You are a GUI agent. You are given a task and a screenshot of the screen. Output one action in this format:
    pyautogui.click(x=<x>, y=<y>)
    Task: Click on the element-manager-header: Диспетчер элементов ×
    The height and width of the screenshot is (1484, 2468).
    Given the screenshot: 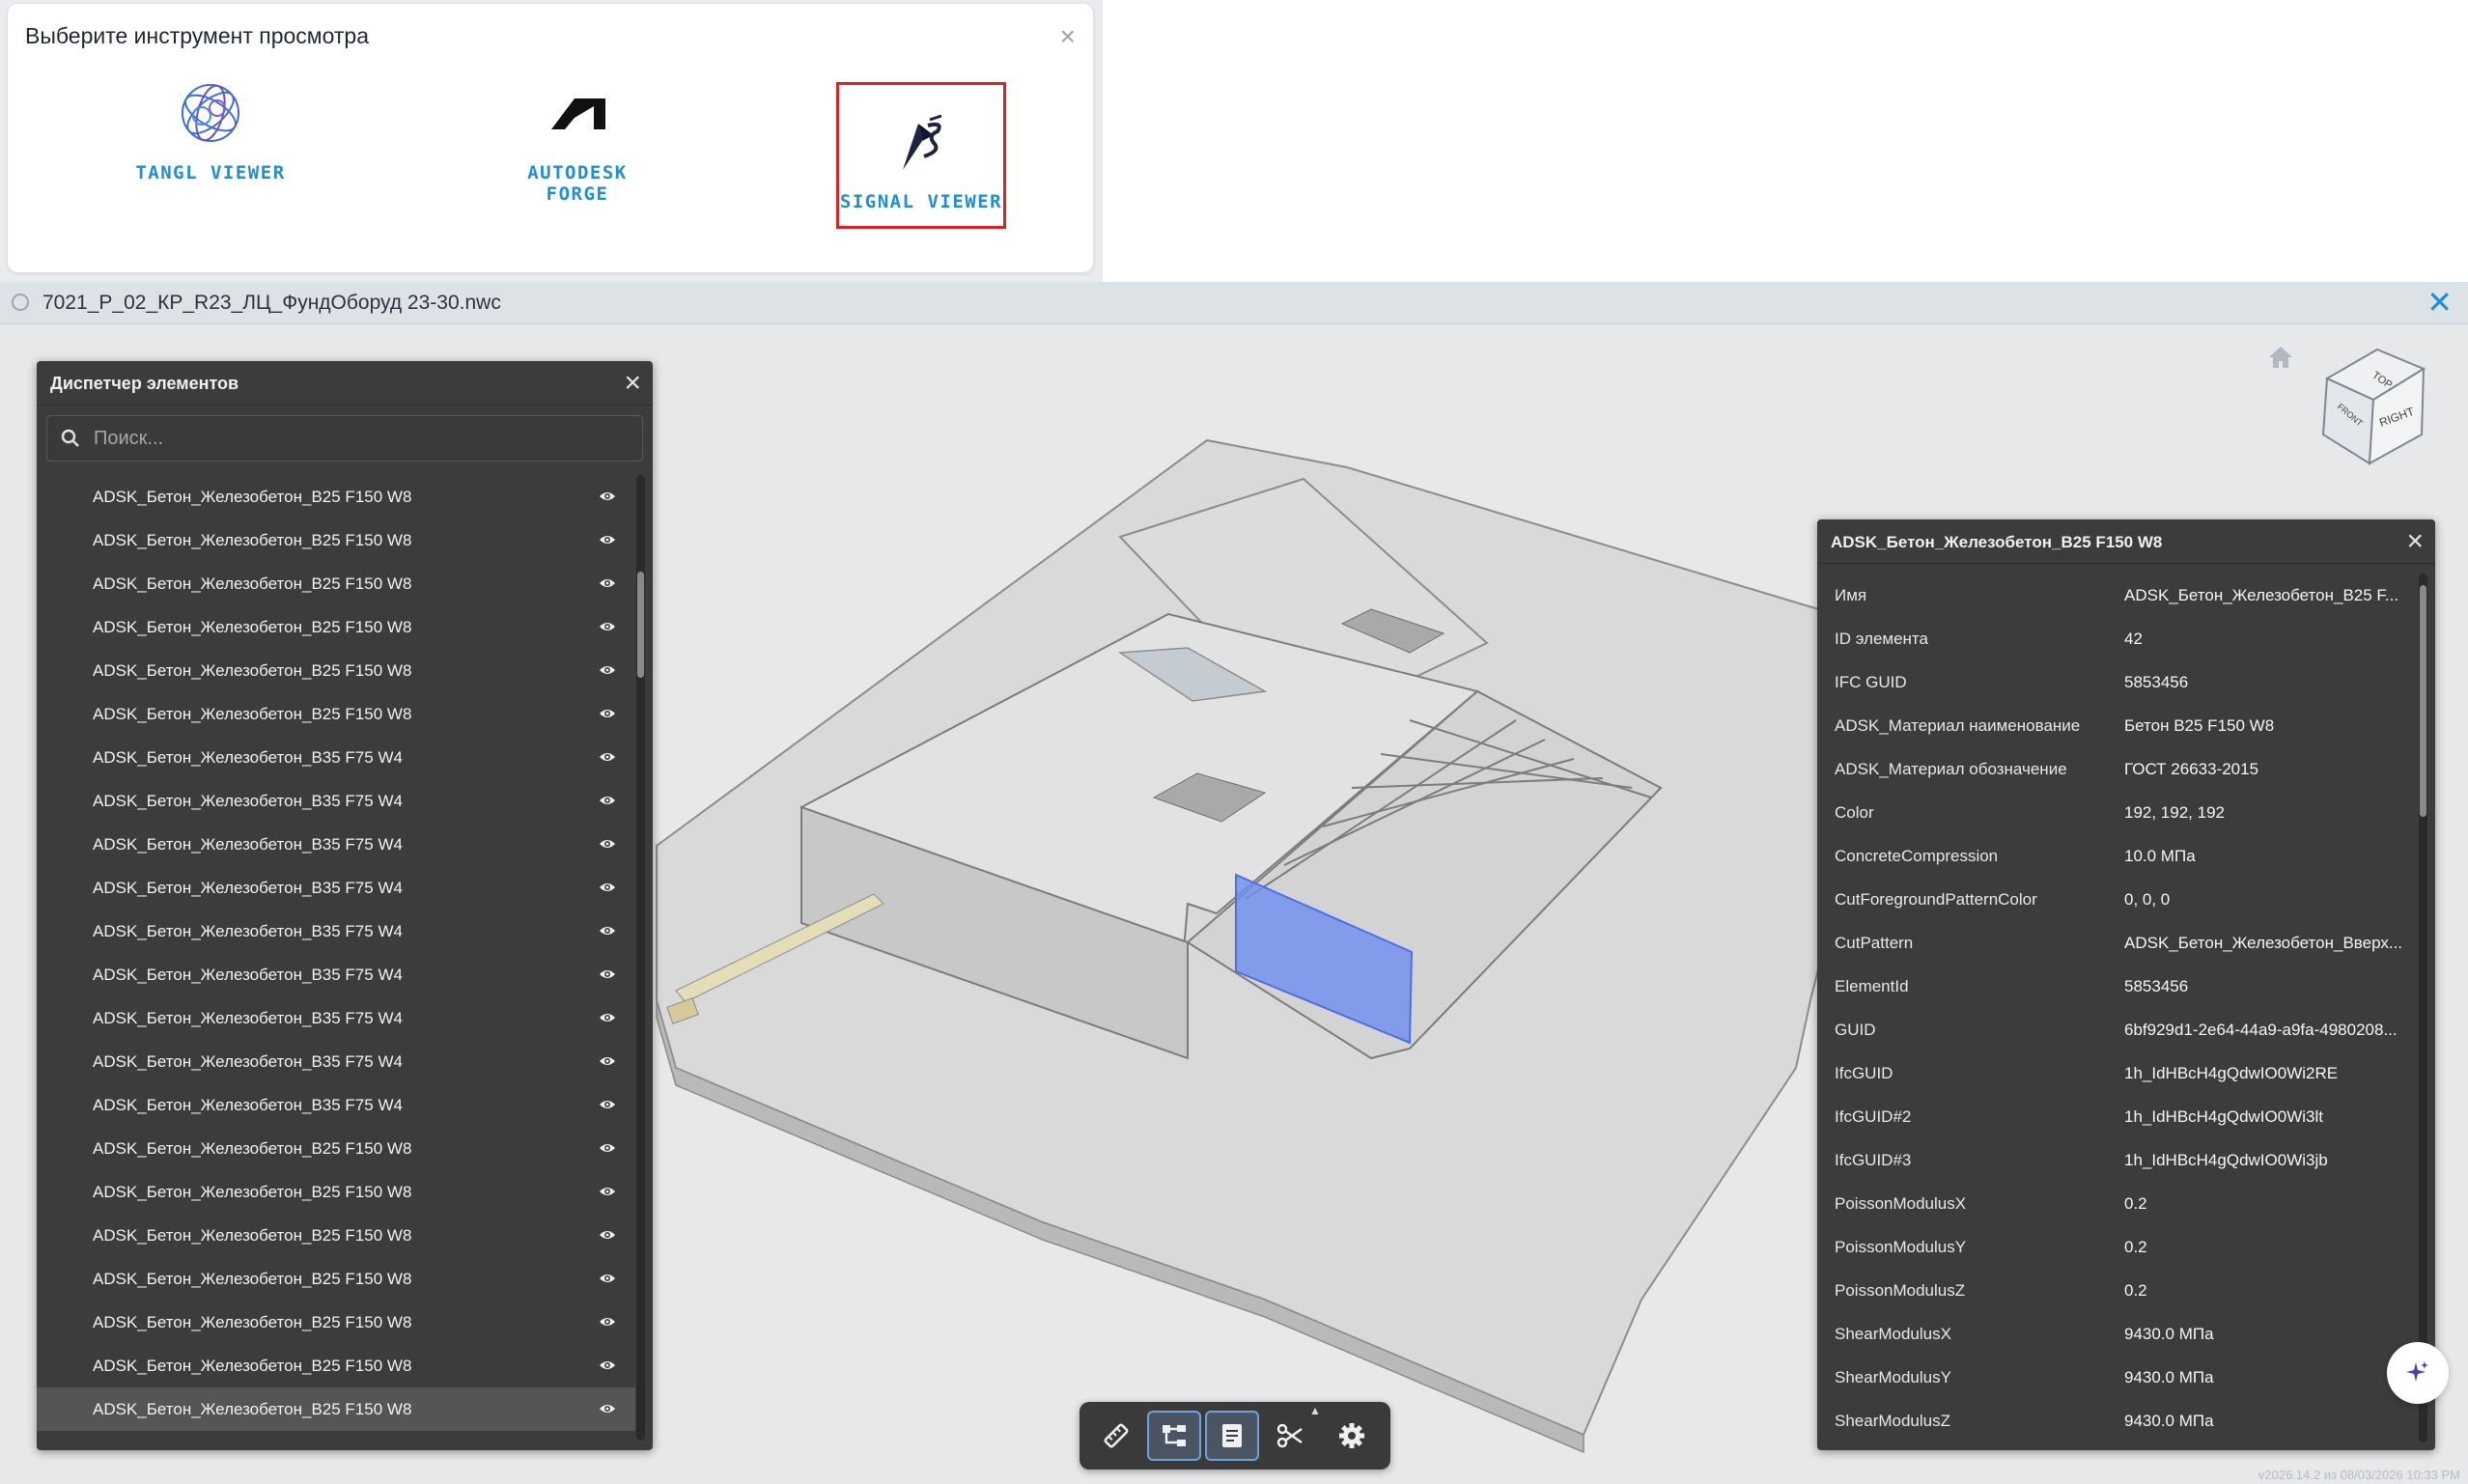 What is the action you would take?
    pyautogui.click(x=345, y=384)
    